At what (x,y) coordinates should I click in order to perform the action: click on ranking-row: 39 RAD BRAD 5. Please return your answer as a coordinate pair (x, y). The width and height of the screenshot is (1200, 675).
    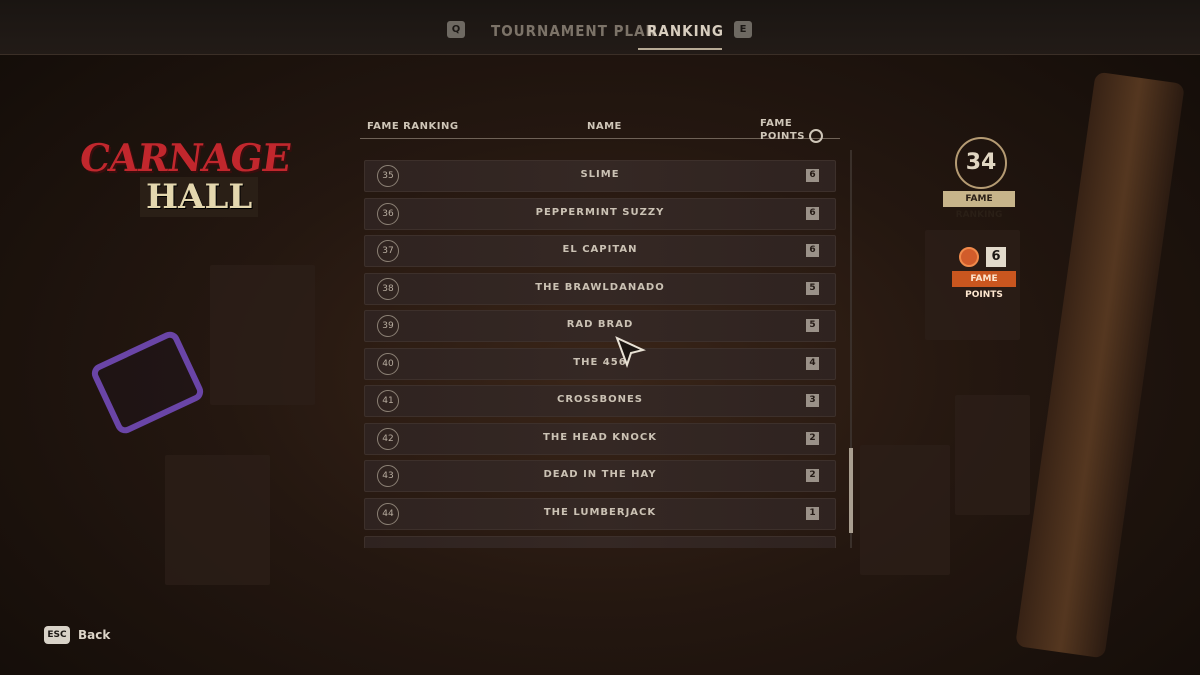
    Looking at the image, I should click on (600, 326).